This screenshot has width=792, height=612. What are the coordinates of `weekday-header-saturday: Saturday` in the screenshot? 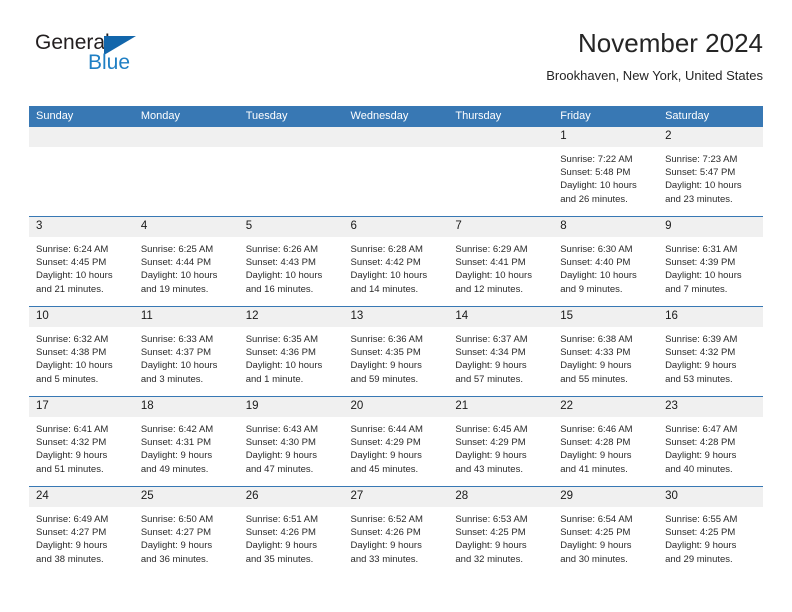 It's located at (710, 116).